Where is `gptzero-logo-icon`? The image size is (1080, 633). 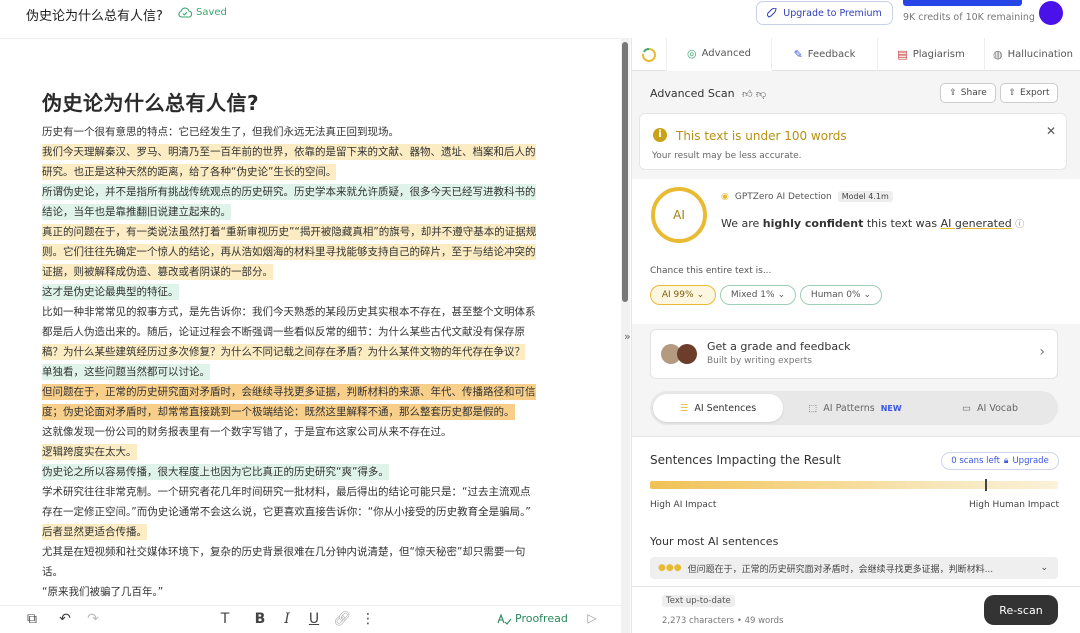 gptzero-logo-icon is located at coordinates (649, 54).